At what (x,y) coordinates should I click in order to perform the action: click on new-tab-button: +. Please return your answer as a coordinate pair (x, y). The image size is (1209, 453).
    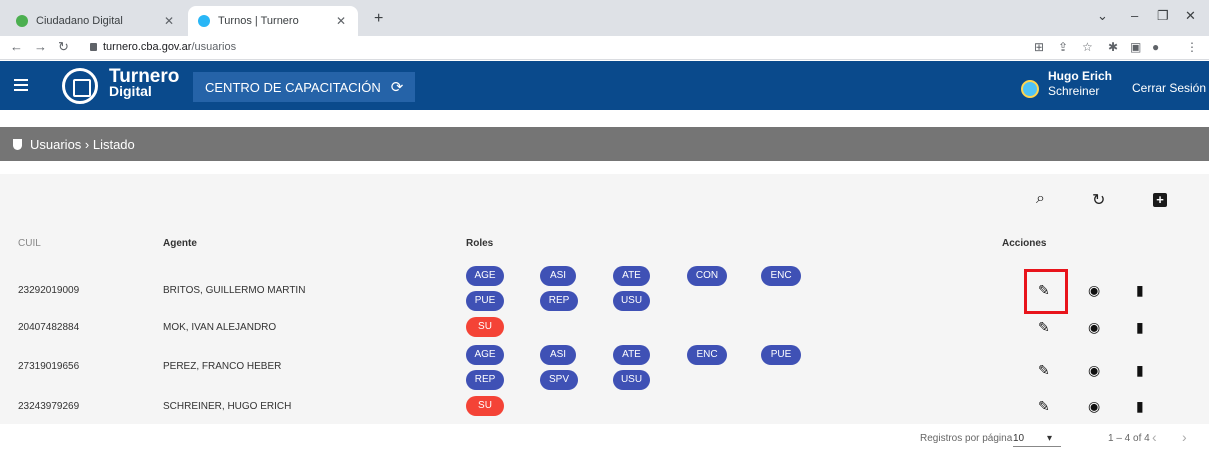
    Looking at the image, I should click on (378, 19).